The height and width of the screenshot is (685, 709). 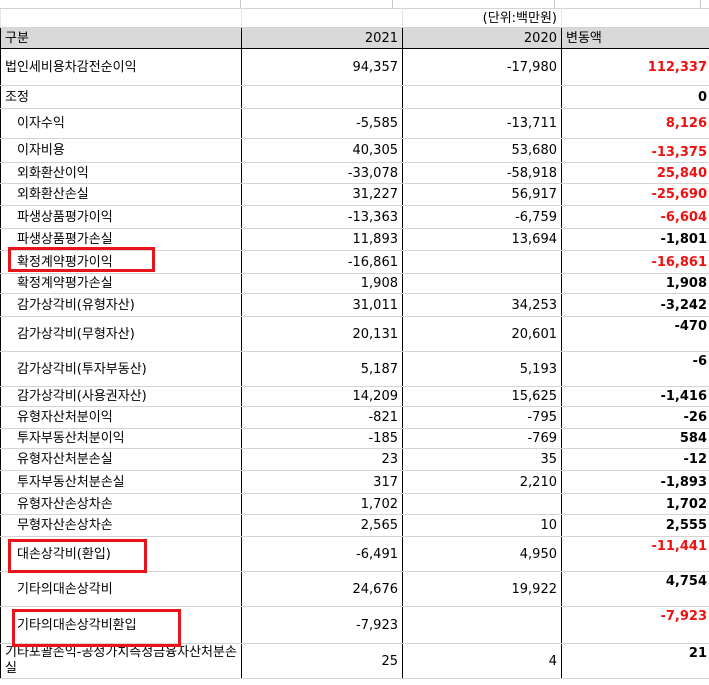 I want to click on value-change: 21, so click(x=635, y=661).